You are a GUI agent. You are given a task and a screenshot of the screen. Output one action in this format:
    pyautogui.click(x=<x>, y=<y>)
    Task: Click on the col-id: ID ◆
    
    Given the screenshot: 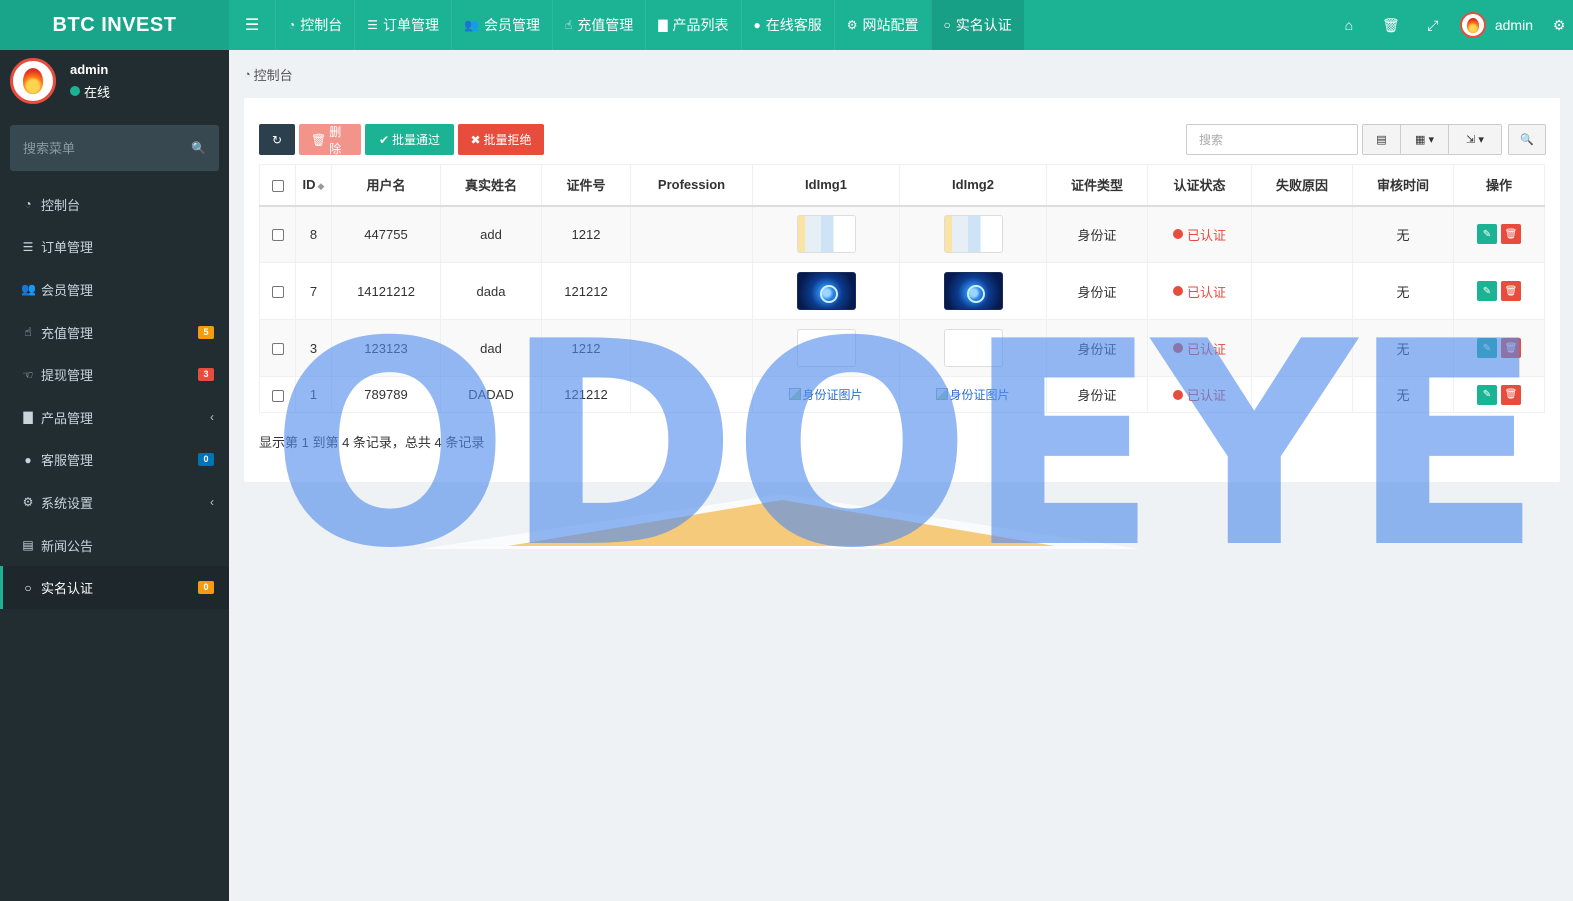 What is the action you would take?
    pyautogui.click(x=313, y=185)
    